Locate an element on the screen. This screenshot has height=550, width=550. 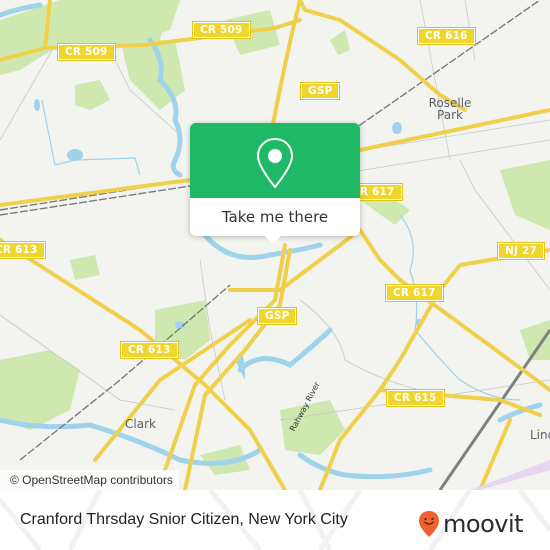
moovit-logo: moovit is located at coordinates (471, 524).